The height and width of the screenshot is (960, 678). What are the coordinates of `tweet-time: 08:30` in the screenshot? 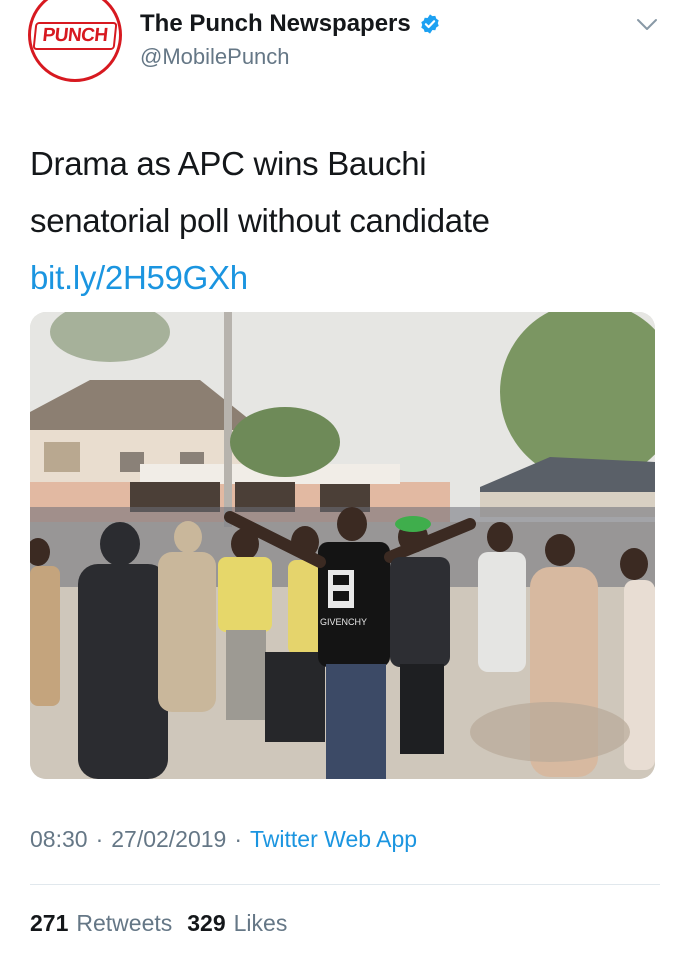 It's located at (59, 839).